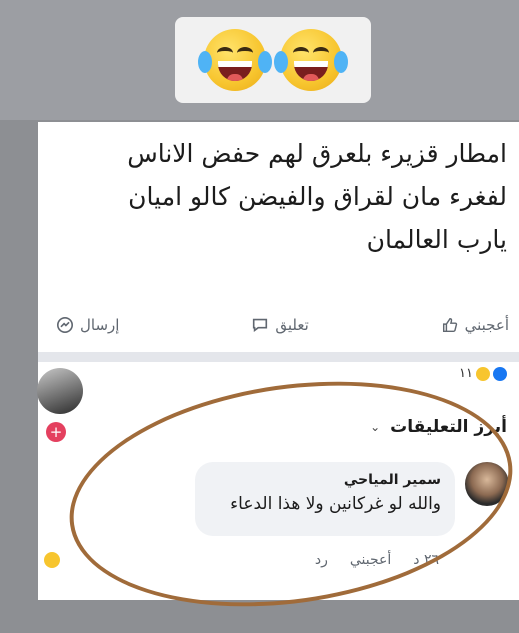 Image resolution: width=519 pixels, height=633 pixels. I want to click on comment-reply-button: رد, so click(321, 560).